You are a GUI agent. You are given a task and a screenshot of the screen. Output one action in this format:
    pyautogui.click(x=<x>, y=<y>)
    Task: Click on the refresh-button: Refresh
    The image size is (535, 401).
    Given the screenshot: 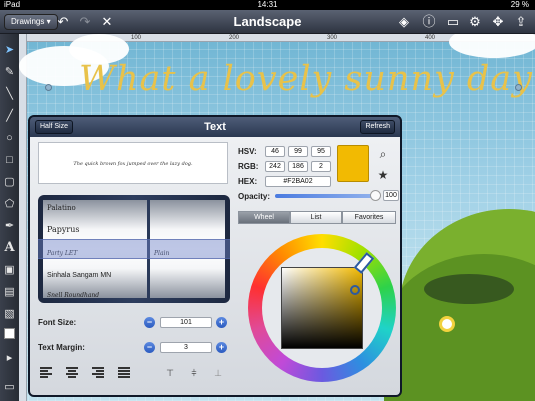 What is the action you would take?
    pyautogui.click(x=377, y=127)
    